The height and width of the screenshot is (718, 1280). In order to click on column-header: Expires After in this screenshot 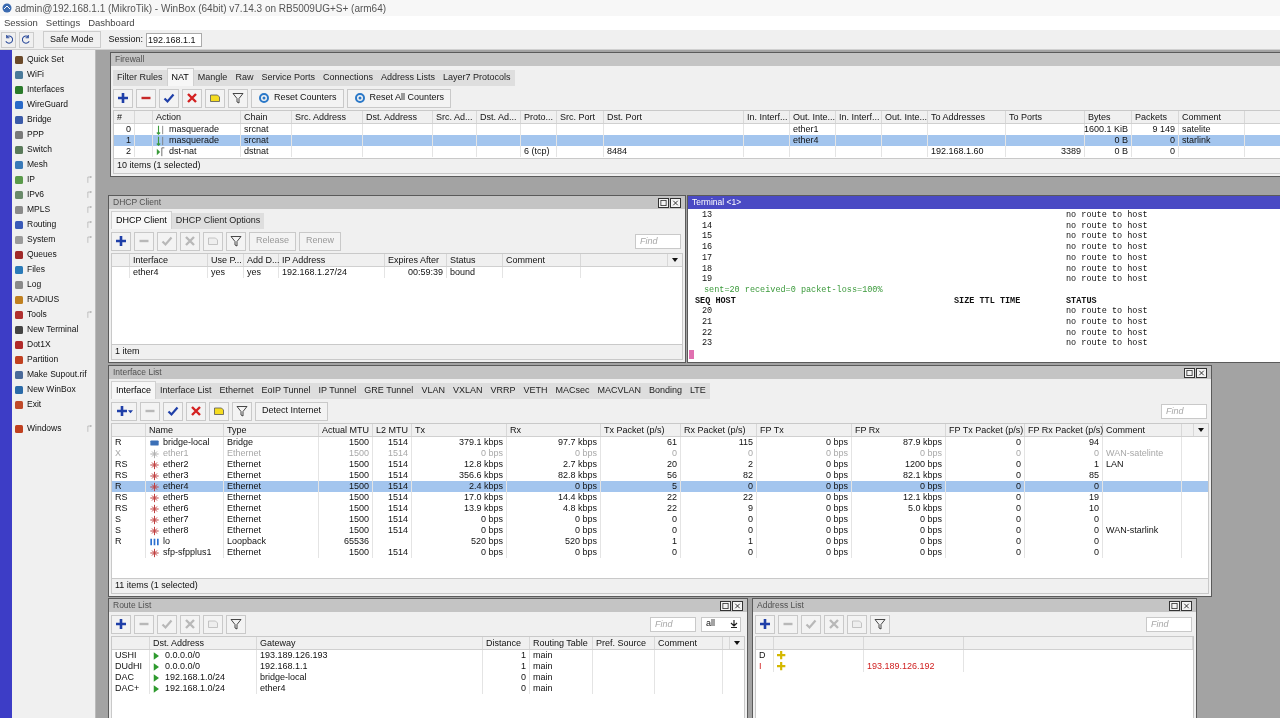, I will do `click(414, 260)`.